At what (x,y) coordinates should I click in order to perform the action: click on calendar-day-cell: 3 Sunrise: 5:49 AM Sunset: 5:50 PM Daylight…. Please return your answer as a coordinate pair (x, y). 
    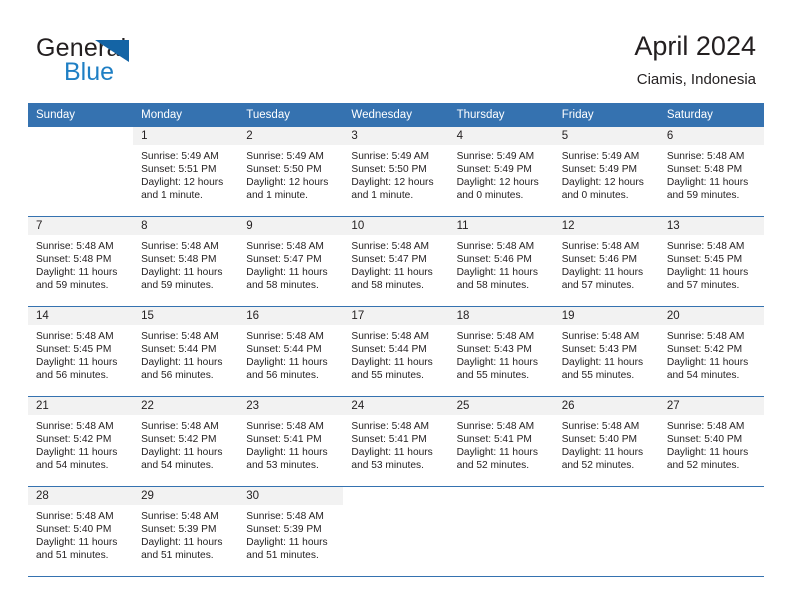
    Looking at the image, I should click on (396, 172).